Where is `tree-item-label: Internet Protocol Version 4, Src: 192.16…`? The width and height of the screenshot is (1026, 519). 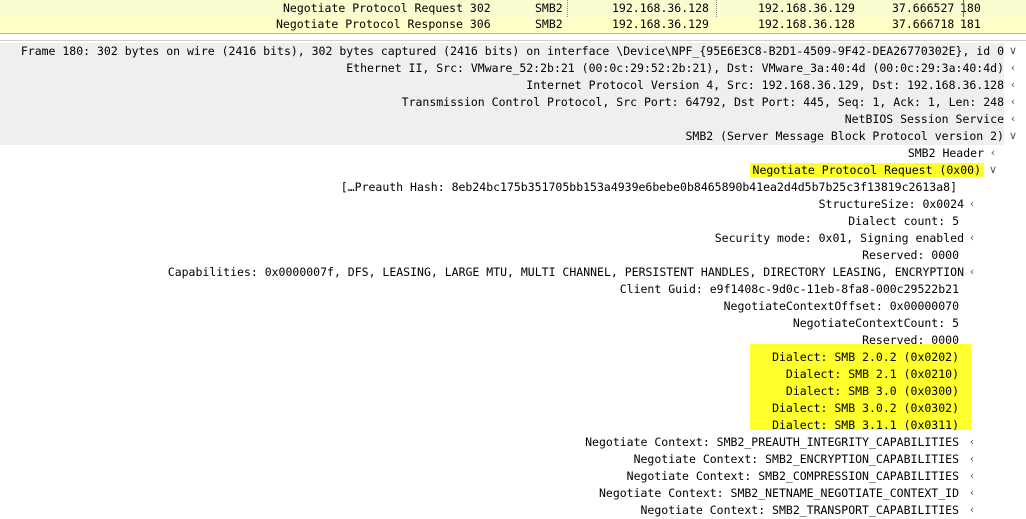 tree-item-label: Internet Protocol Version 4, Src: 192.16… is located at coordinates (765, 85).